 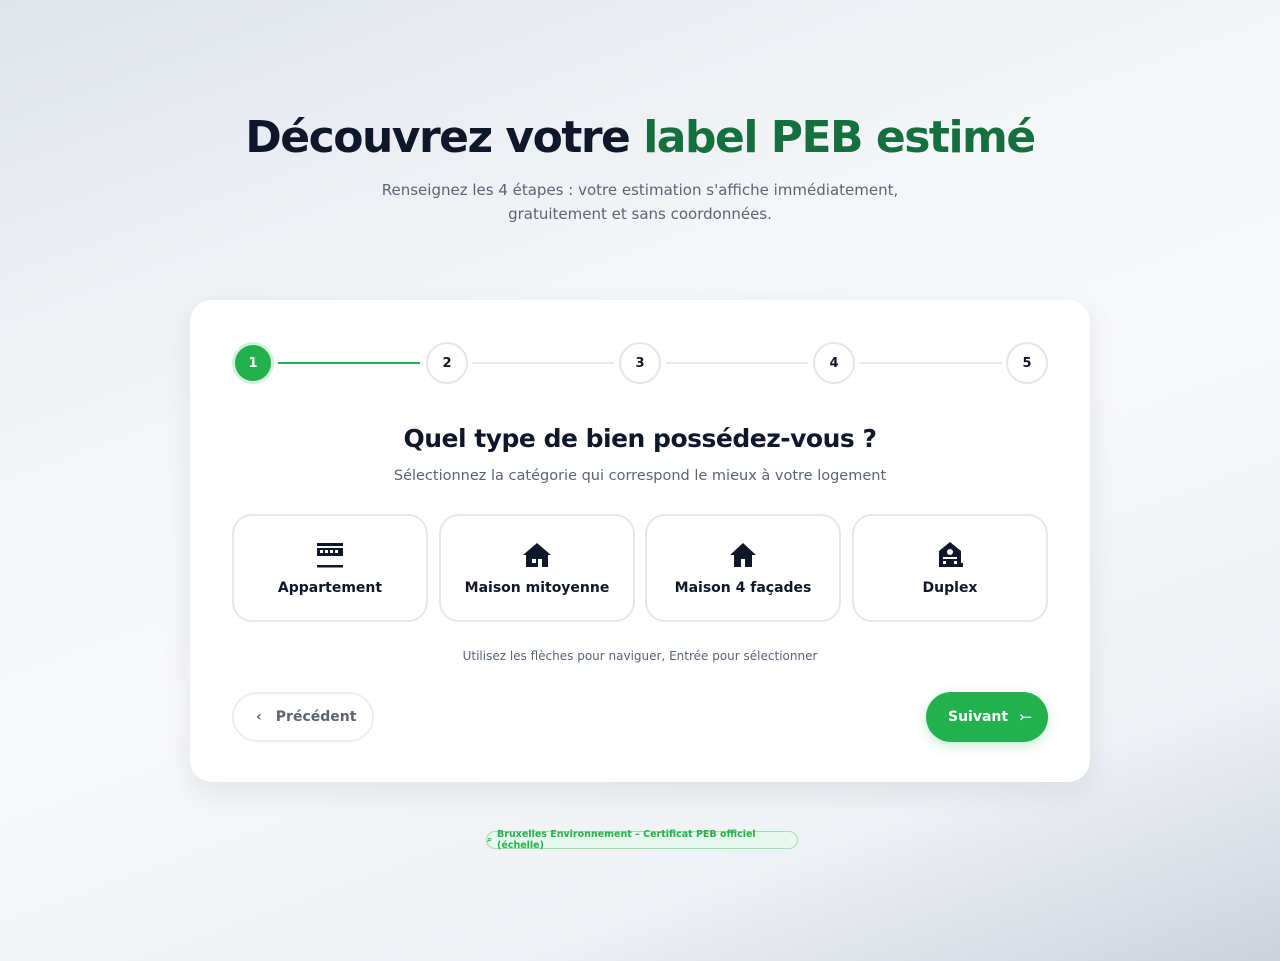 What do you see at coordinates (640, 438) in the screenshot?
I see `question-title: Quel type de bien possédez-vous ?` at bounding box center [640, 438].